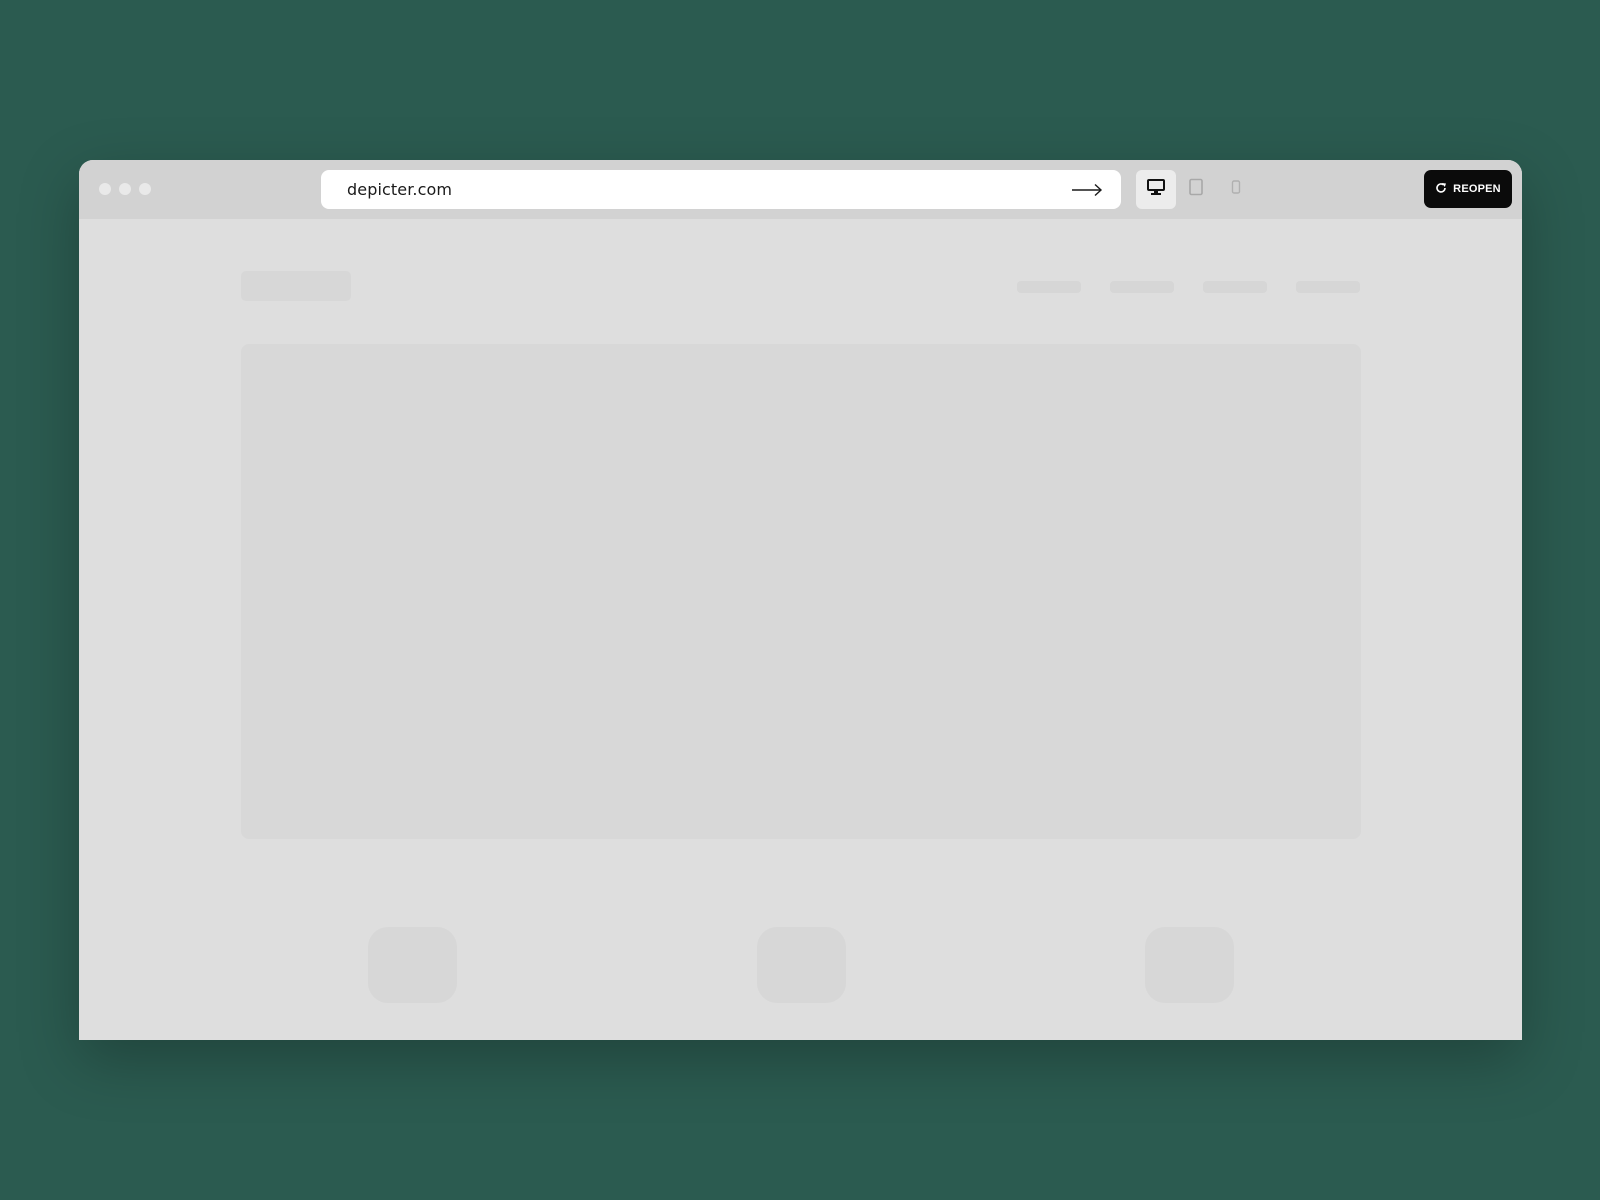  I want to click on monitor-icon, so click(1156, 189).